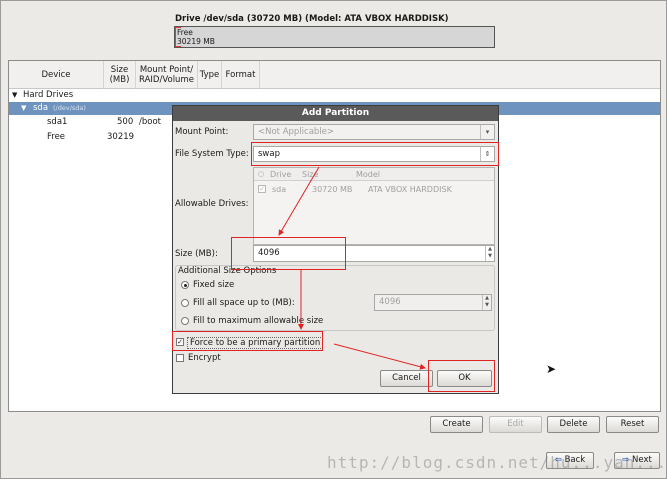 Image resolution: width=667 pixels, height=480 pixels. I want to click on arrow-fstype-to-size, so click(299, 201).